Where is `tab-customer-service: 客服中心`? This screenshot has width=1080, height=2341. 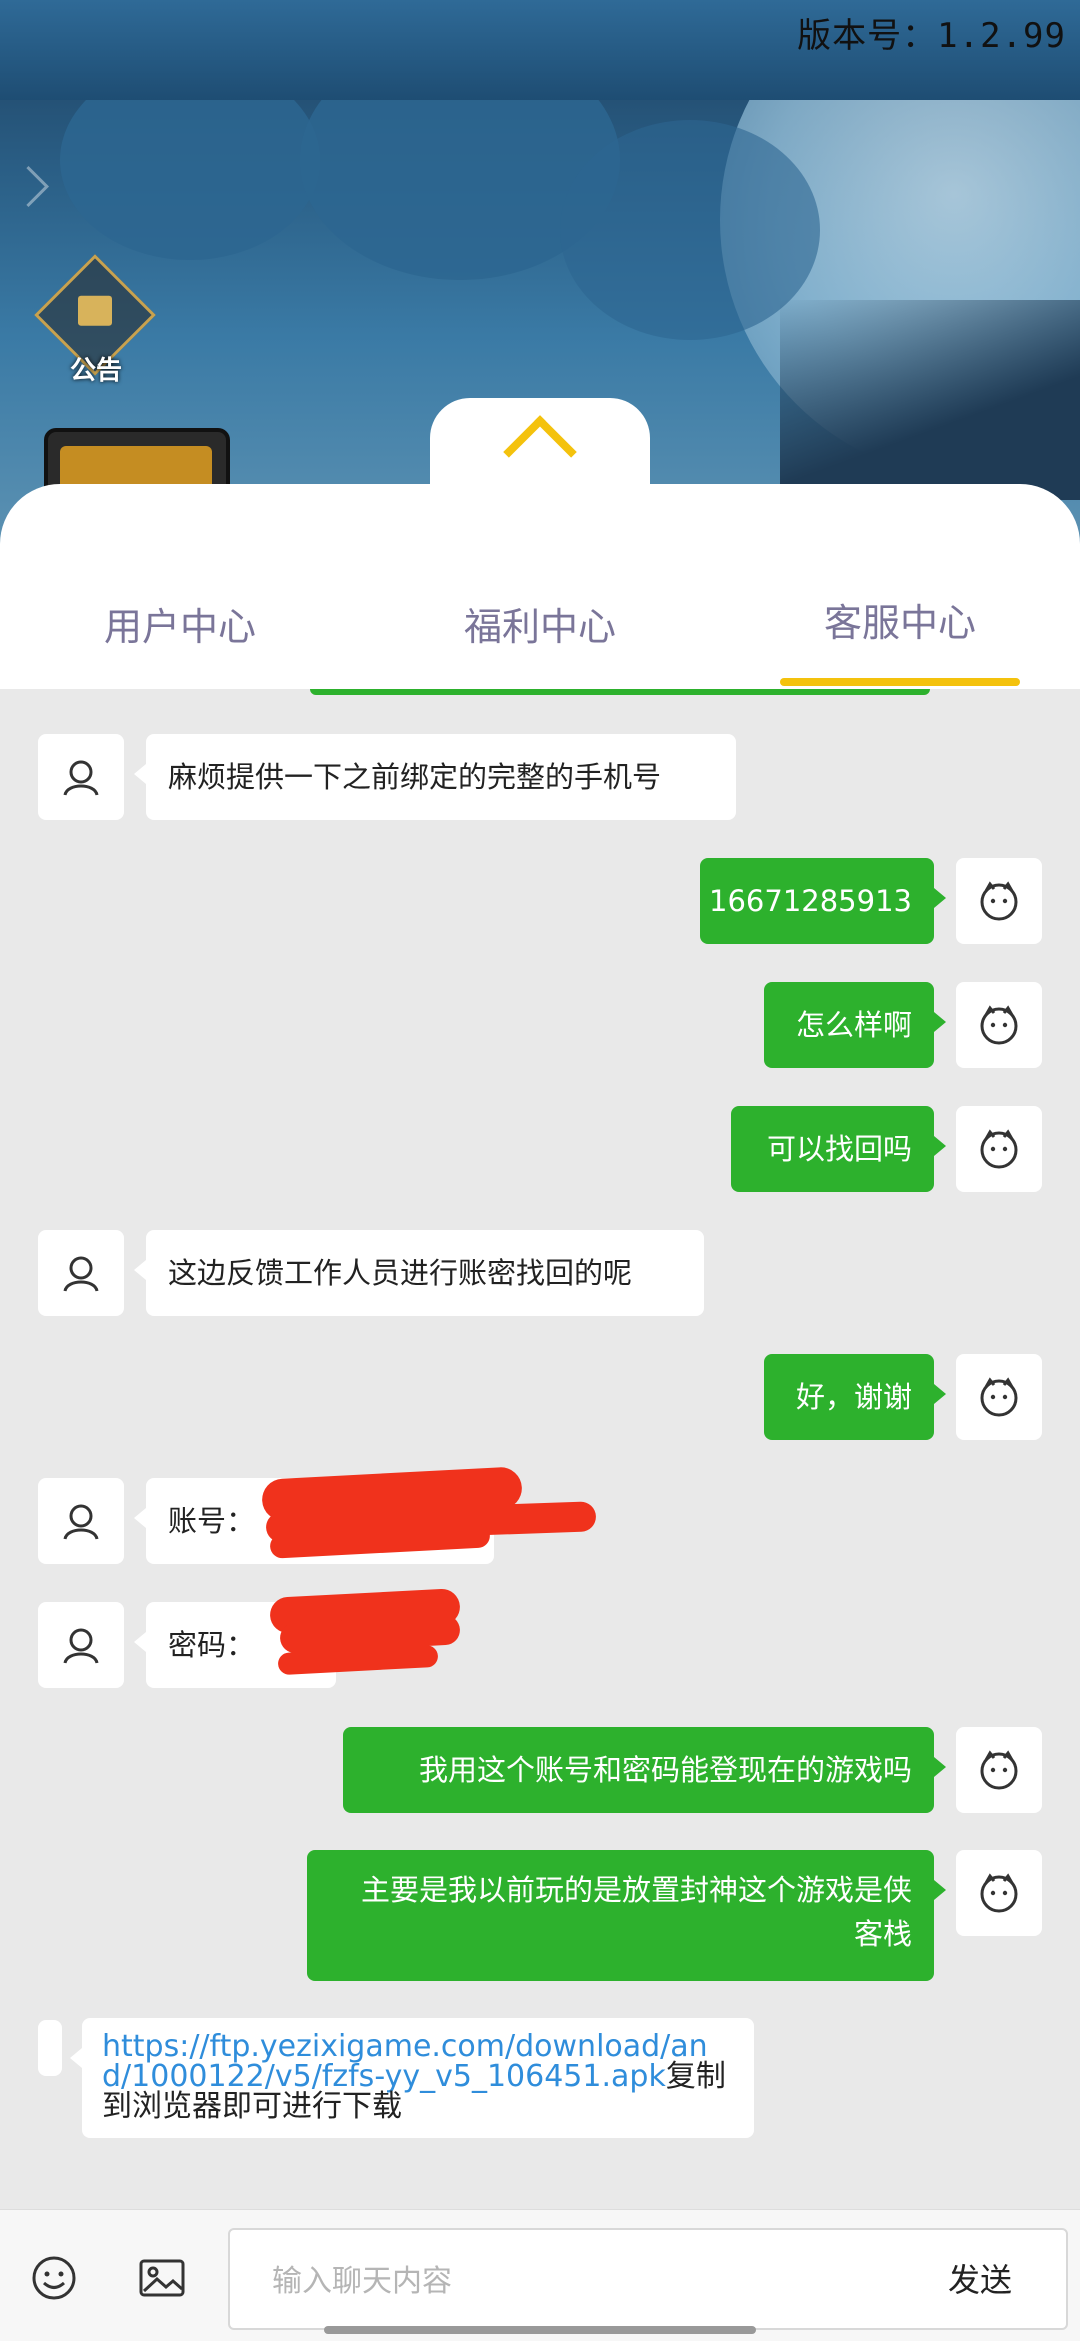 tab-customer-service: 客服中心 is located at coordinates (900, 619).